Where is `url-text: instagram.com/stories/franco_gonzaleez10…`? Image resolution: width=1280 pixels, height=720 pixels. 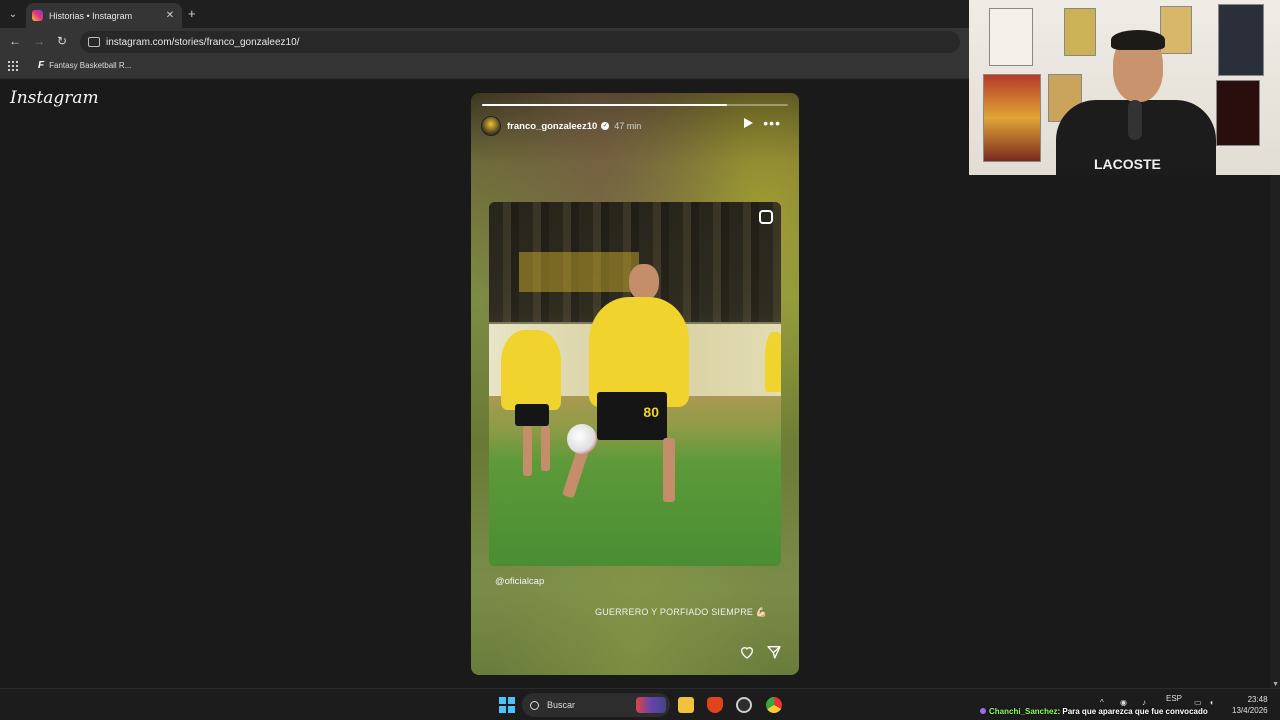 url-text: instagram.com/stories/franco_gonzaleez10… is located at coordinates (202, 42).